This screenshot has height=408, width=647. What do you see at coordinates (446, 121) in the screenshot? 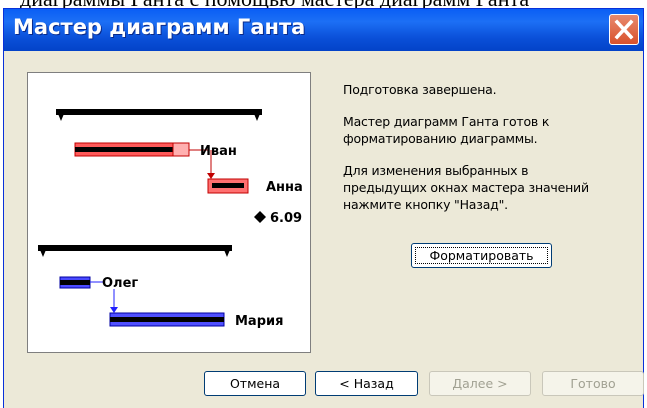
I see `ready-line-1: Мастер диаграмм Ганта готов к` at bounding box center [446, 121].